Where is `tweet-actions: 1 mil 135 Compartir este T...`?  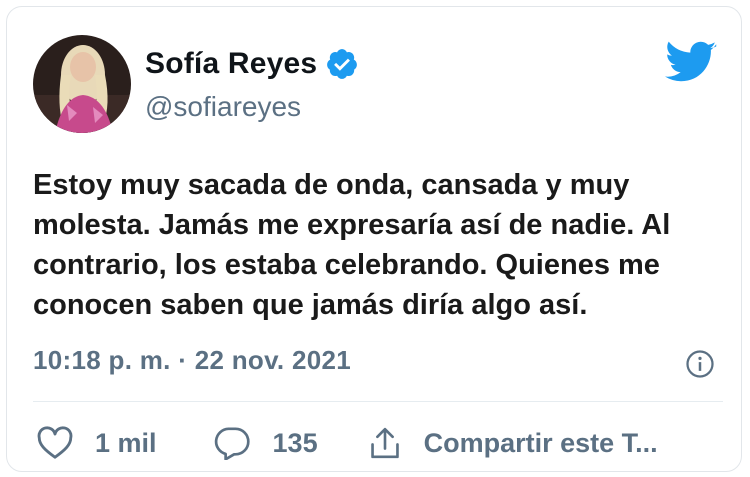 tweet-actions: 1 mil 135 Compartir este T... is located at coordinates (347, 443).